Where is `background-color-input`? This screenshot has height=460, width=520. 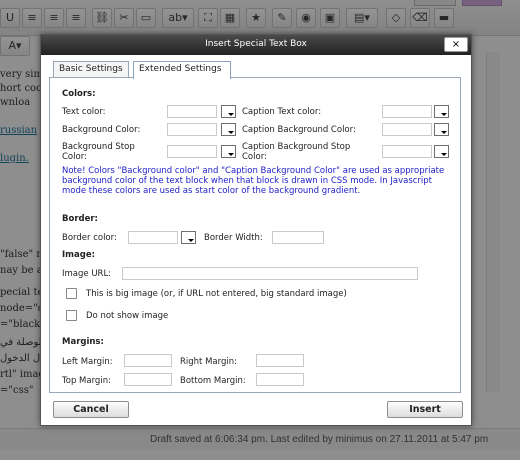
background-color-input is located at coordinates (192, 129).